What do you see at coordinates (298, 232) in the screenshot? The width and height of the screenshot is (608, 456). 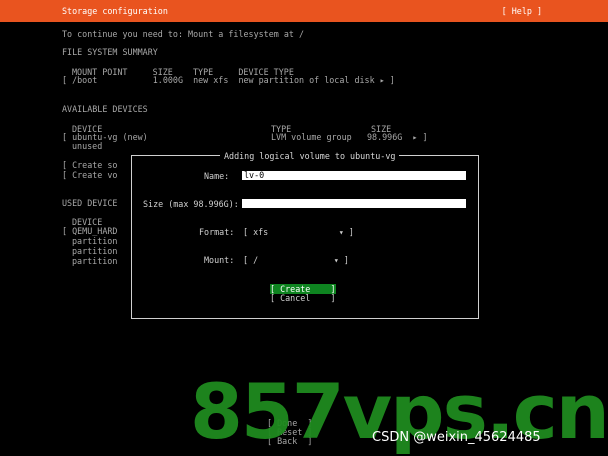 I see `format-select: [ xfs ▾ ]` at bounding box center [298, 232].